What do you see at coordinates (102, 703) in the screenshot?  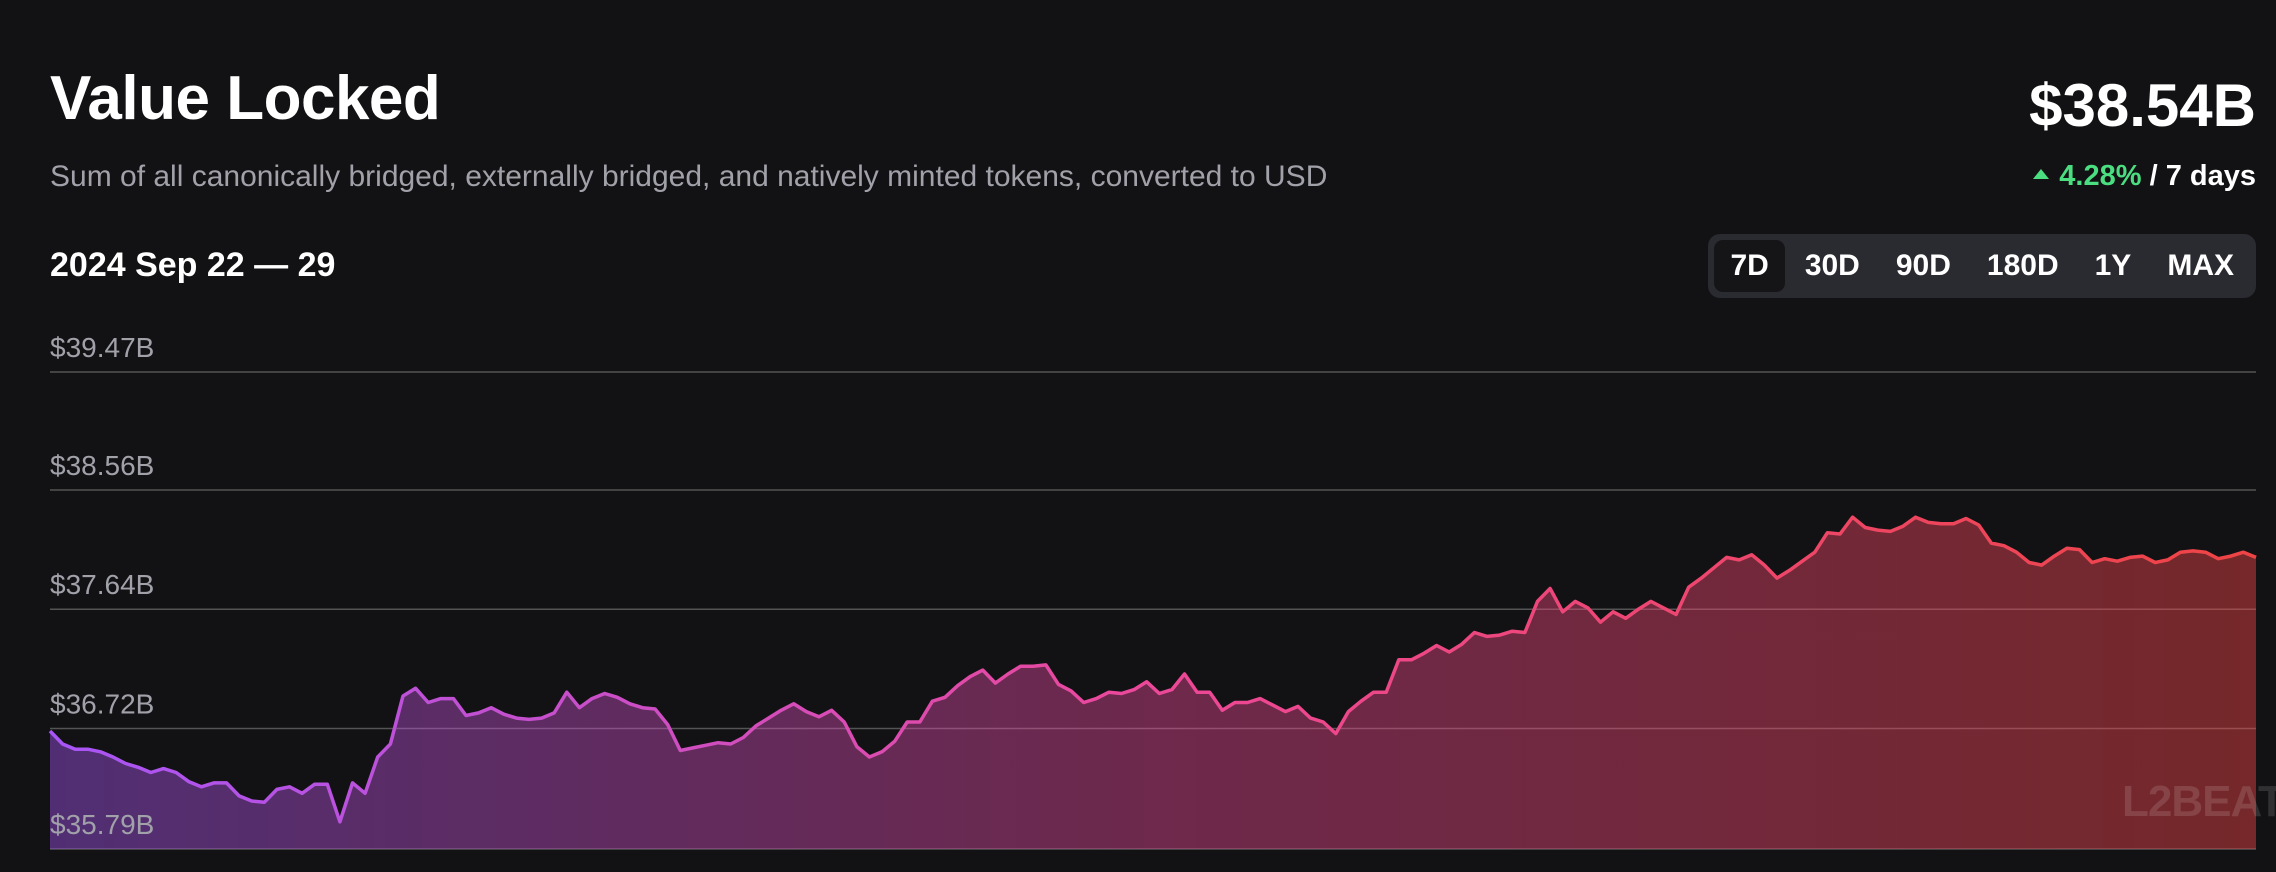 I see `y-tick-label: $36.72B` at bounding box center [102, 703].